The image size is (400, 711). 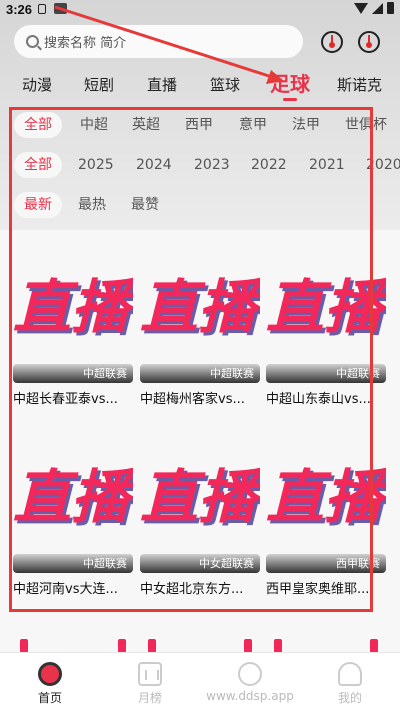 What do you see at coordinates (154, 165) in the screenshot?
I see `filter-year-2024: 2024` at bounding box center [154, 165].